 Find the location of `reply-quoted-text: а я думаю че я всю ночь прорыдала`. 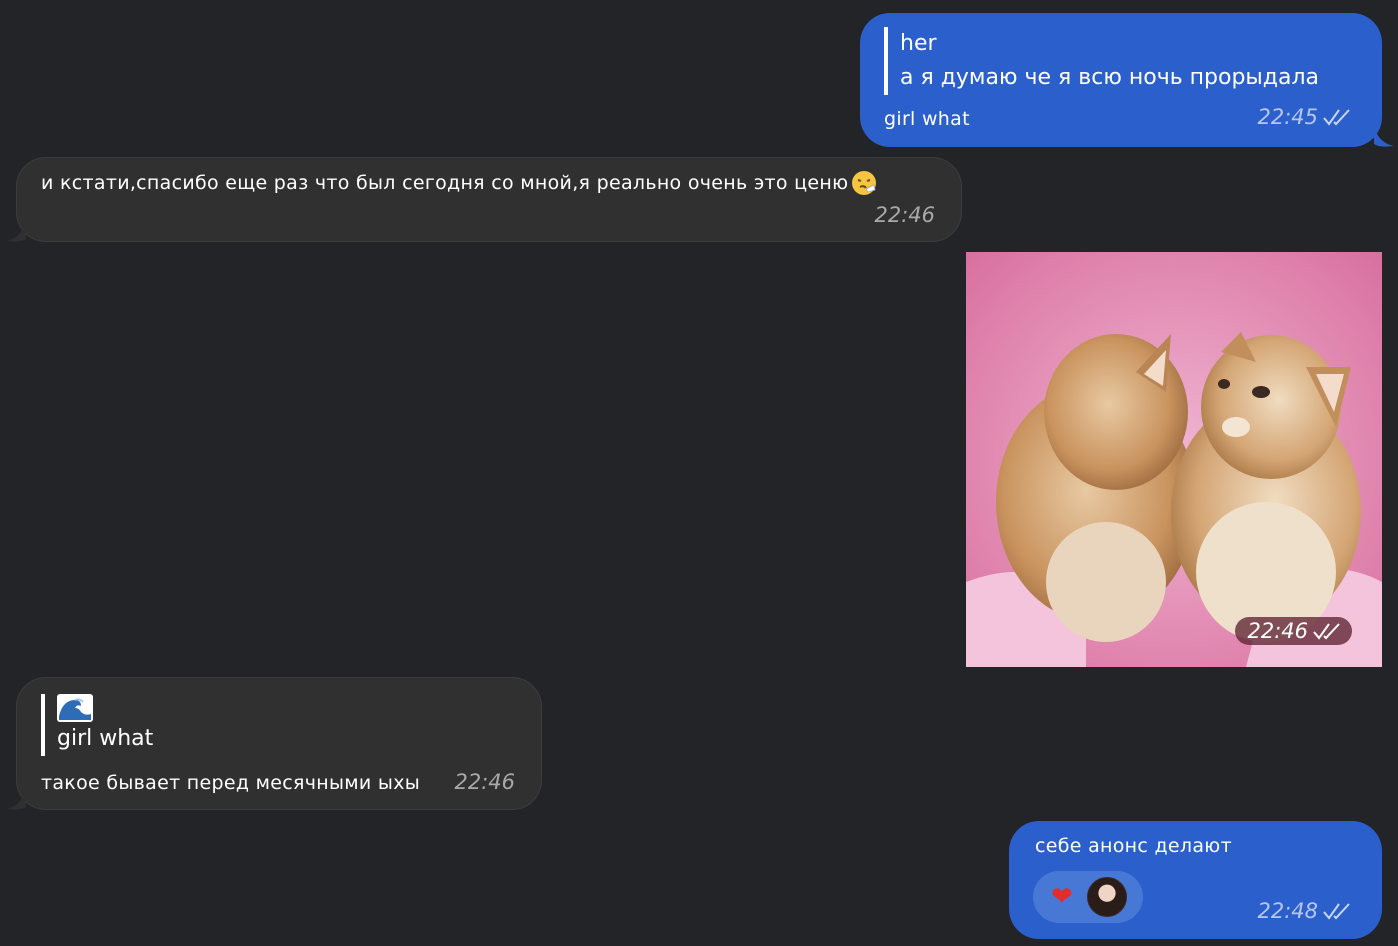

reply-quoted-text: а я думаю че я всю ночь прорыдала is located at coordinates (1110, 77).